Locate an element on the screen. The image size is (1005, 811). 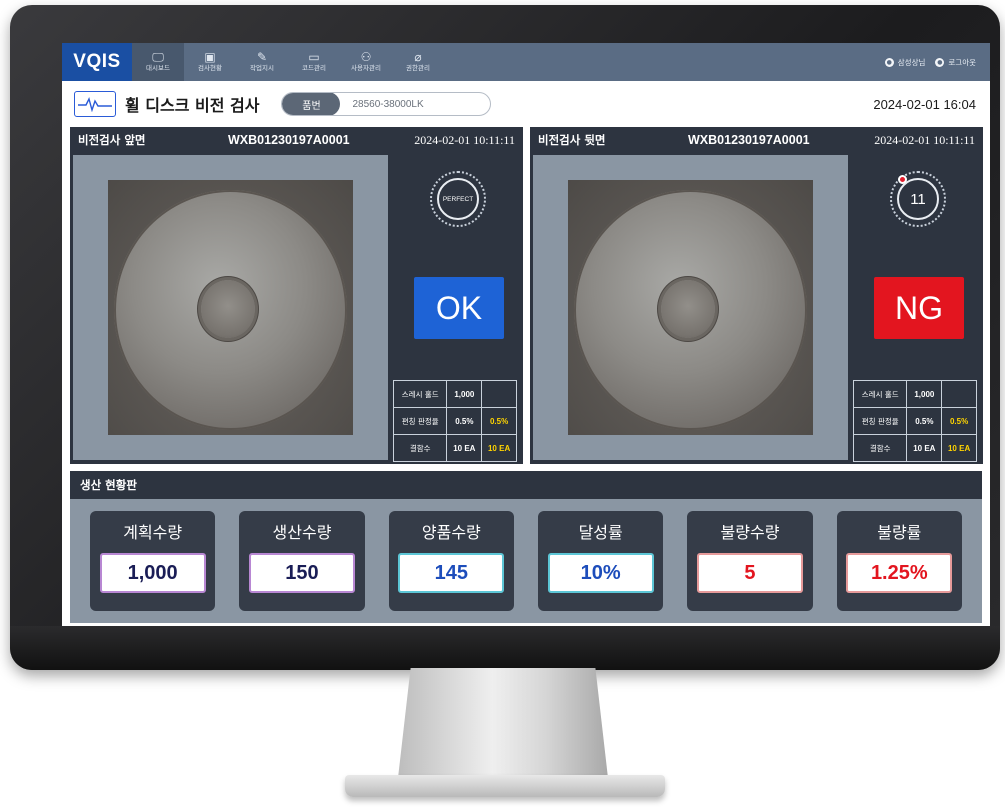
nav-item-user-management: ⚇ 사용자관리 is located at coordinates (366, 62).